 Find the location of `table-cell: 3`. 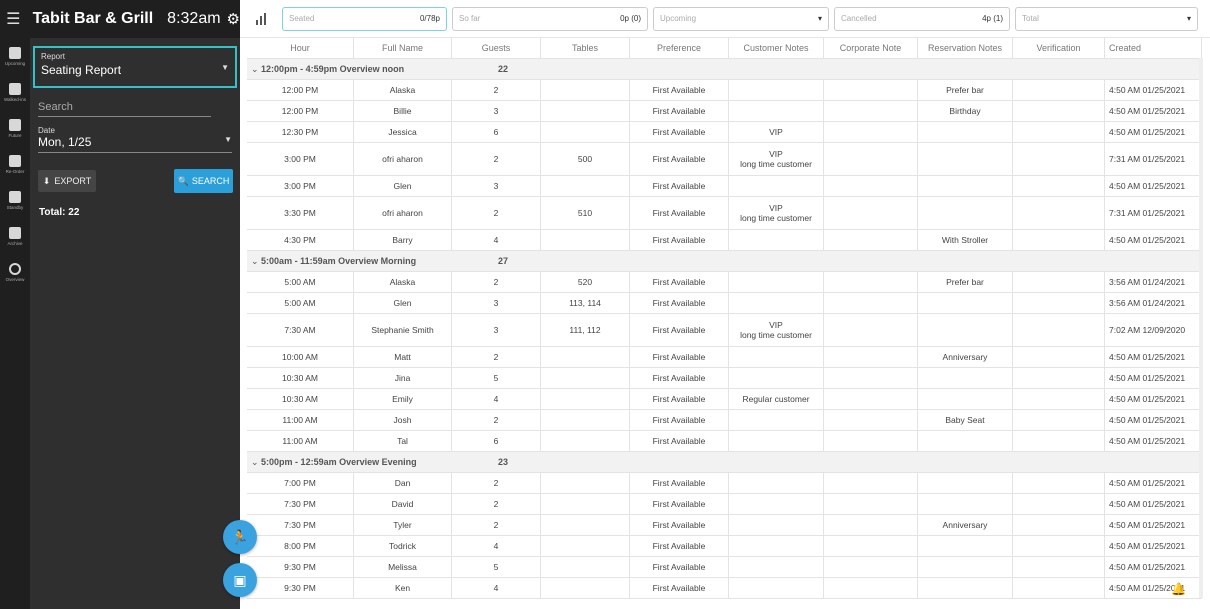

table-cell: 3 is located at coordinates (496, 303).